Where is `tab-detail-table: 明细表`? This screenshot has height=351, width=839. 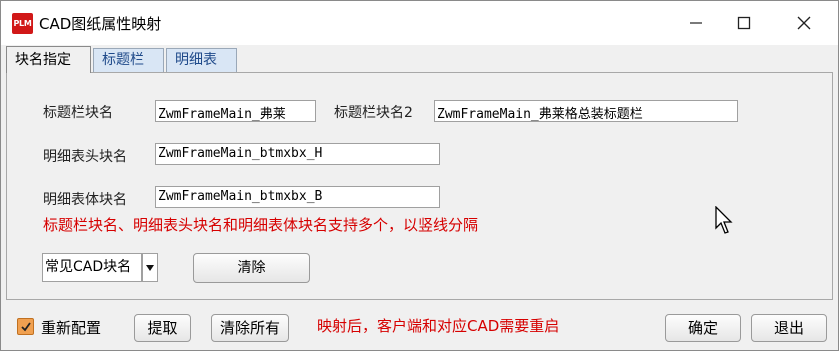
tab-detail-table: 明细表 is located at coordinates (201, 60).